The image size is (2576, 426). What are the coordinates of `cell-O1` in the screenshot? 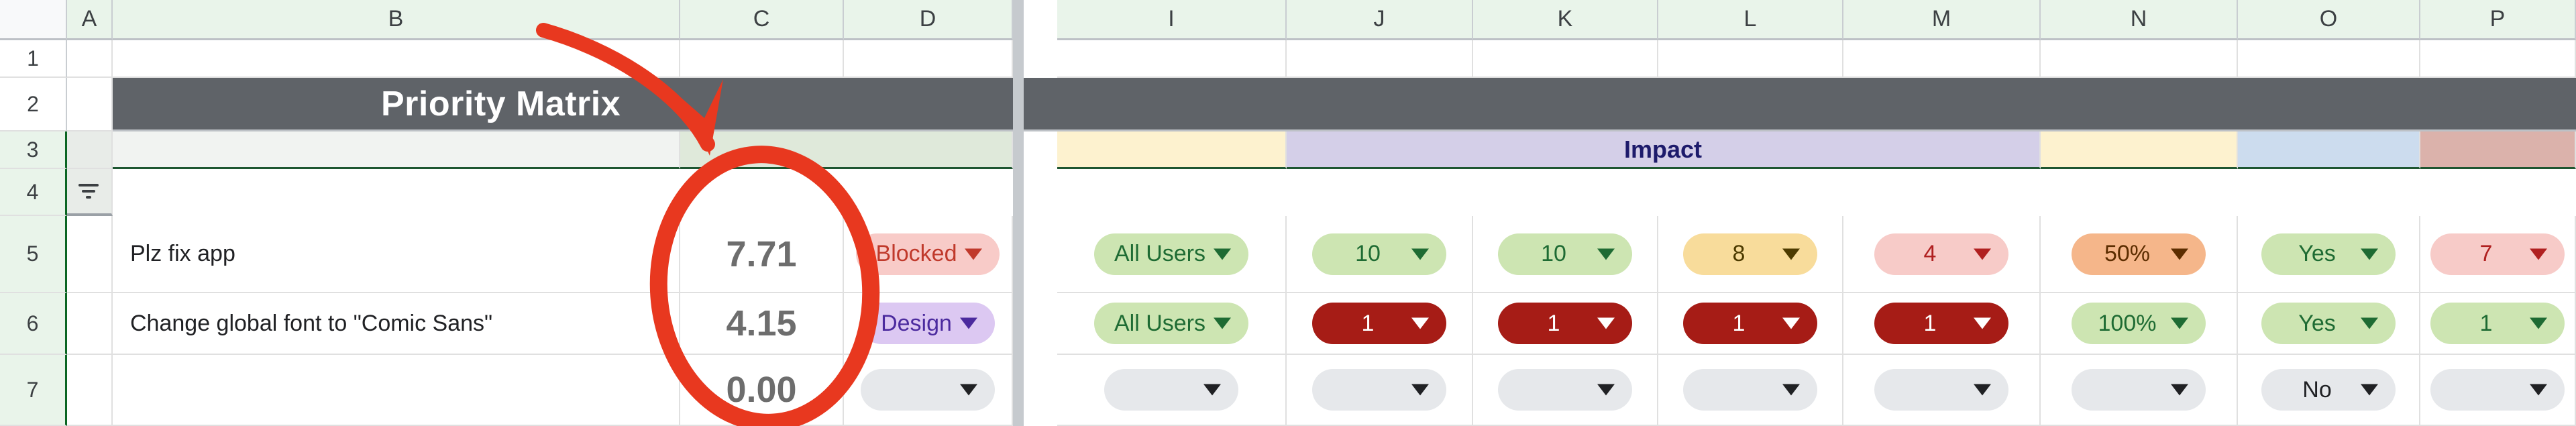 It's located at (2329, 59).